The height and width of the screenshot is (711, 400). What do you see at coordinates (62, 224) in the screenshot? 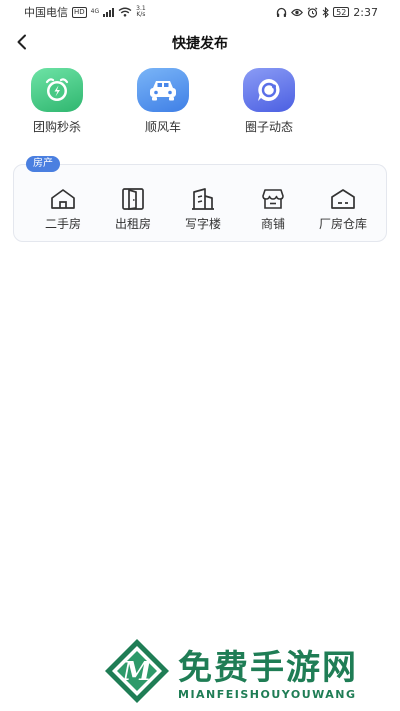
I see `category-label: 二手房` at bounding box center [62, 224].